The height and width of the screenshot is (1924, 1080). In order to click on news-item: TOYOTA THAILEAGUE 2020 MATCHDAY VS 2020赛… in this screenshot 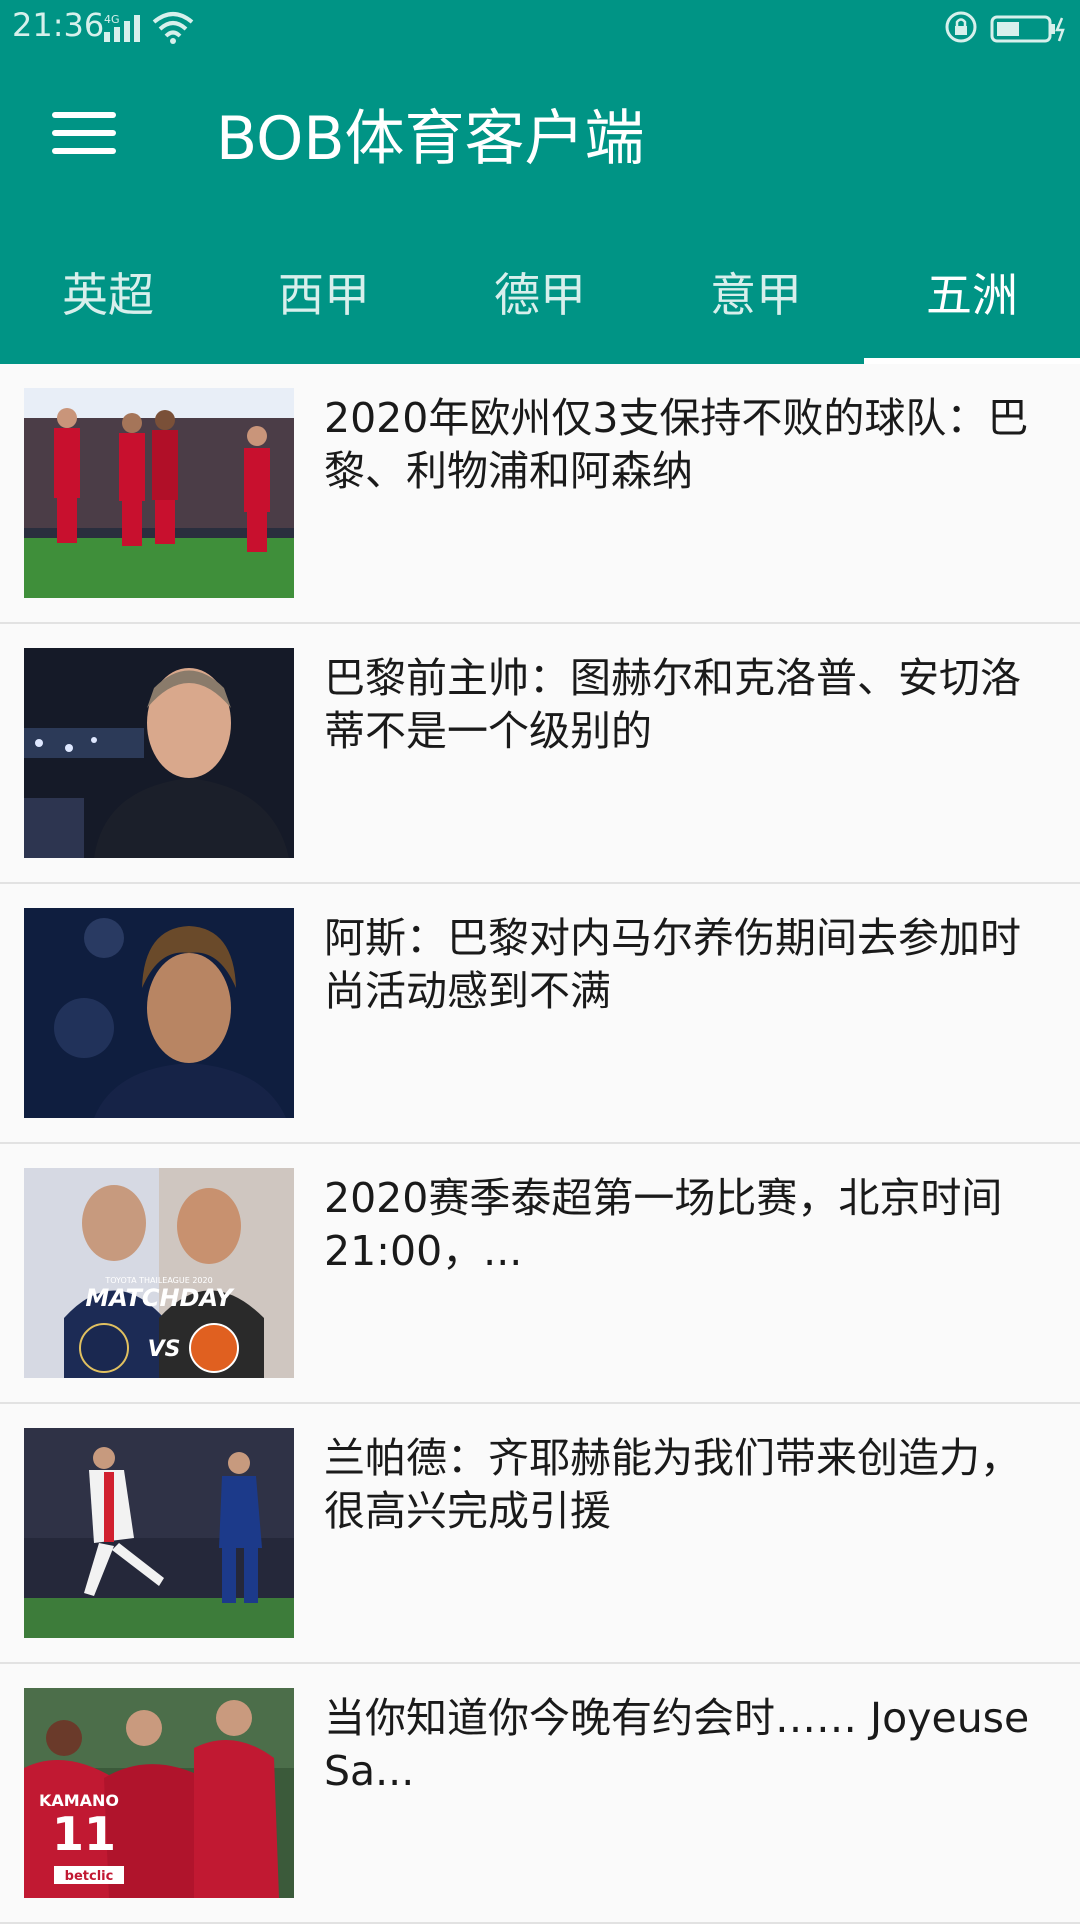, I will do `click(540, 1274)`.